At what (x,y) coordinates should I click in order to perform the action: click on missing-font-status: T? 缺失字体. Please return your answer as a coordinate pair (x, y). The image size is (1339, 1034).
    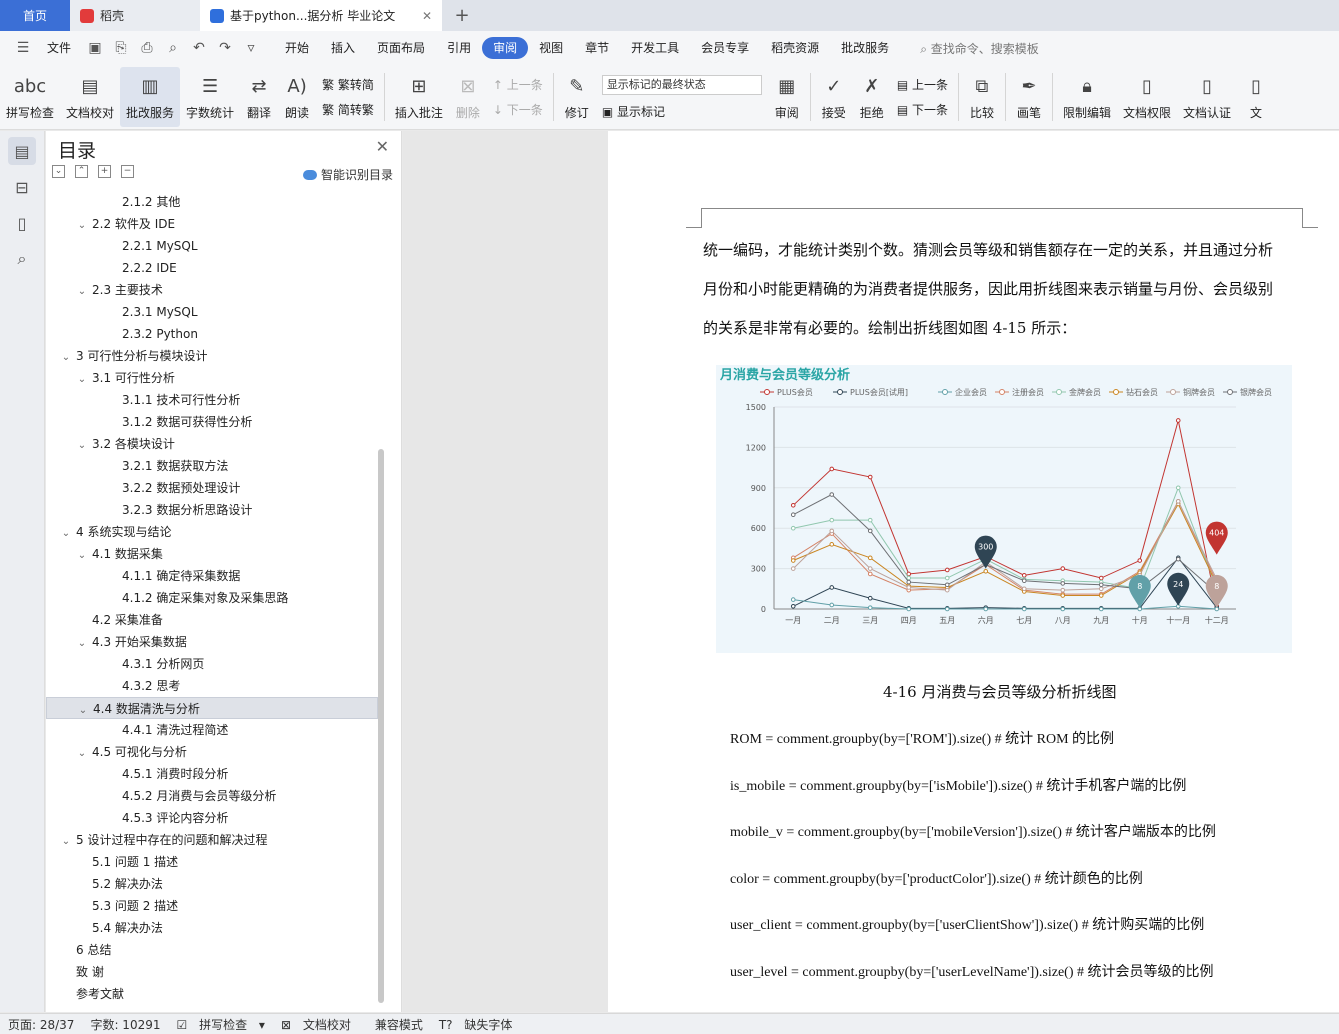
    Looking at the image, I should click on (480, 1024).